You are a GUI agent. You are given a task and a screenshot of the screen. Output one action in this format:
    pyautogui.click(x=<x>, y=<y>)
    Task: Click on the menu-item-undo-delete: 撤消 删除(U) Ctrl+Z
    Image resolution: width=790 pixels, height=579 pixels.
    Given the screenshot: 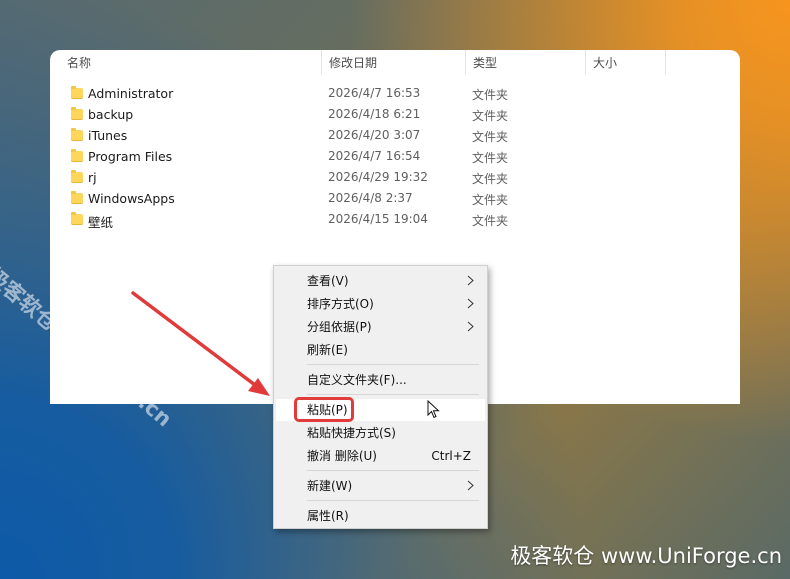 What is the action you would take?
    pyautogui.click(x=380, y=456)
    